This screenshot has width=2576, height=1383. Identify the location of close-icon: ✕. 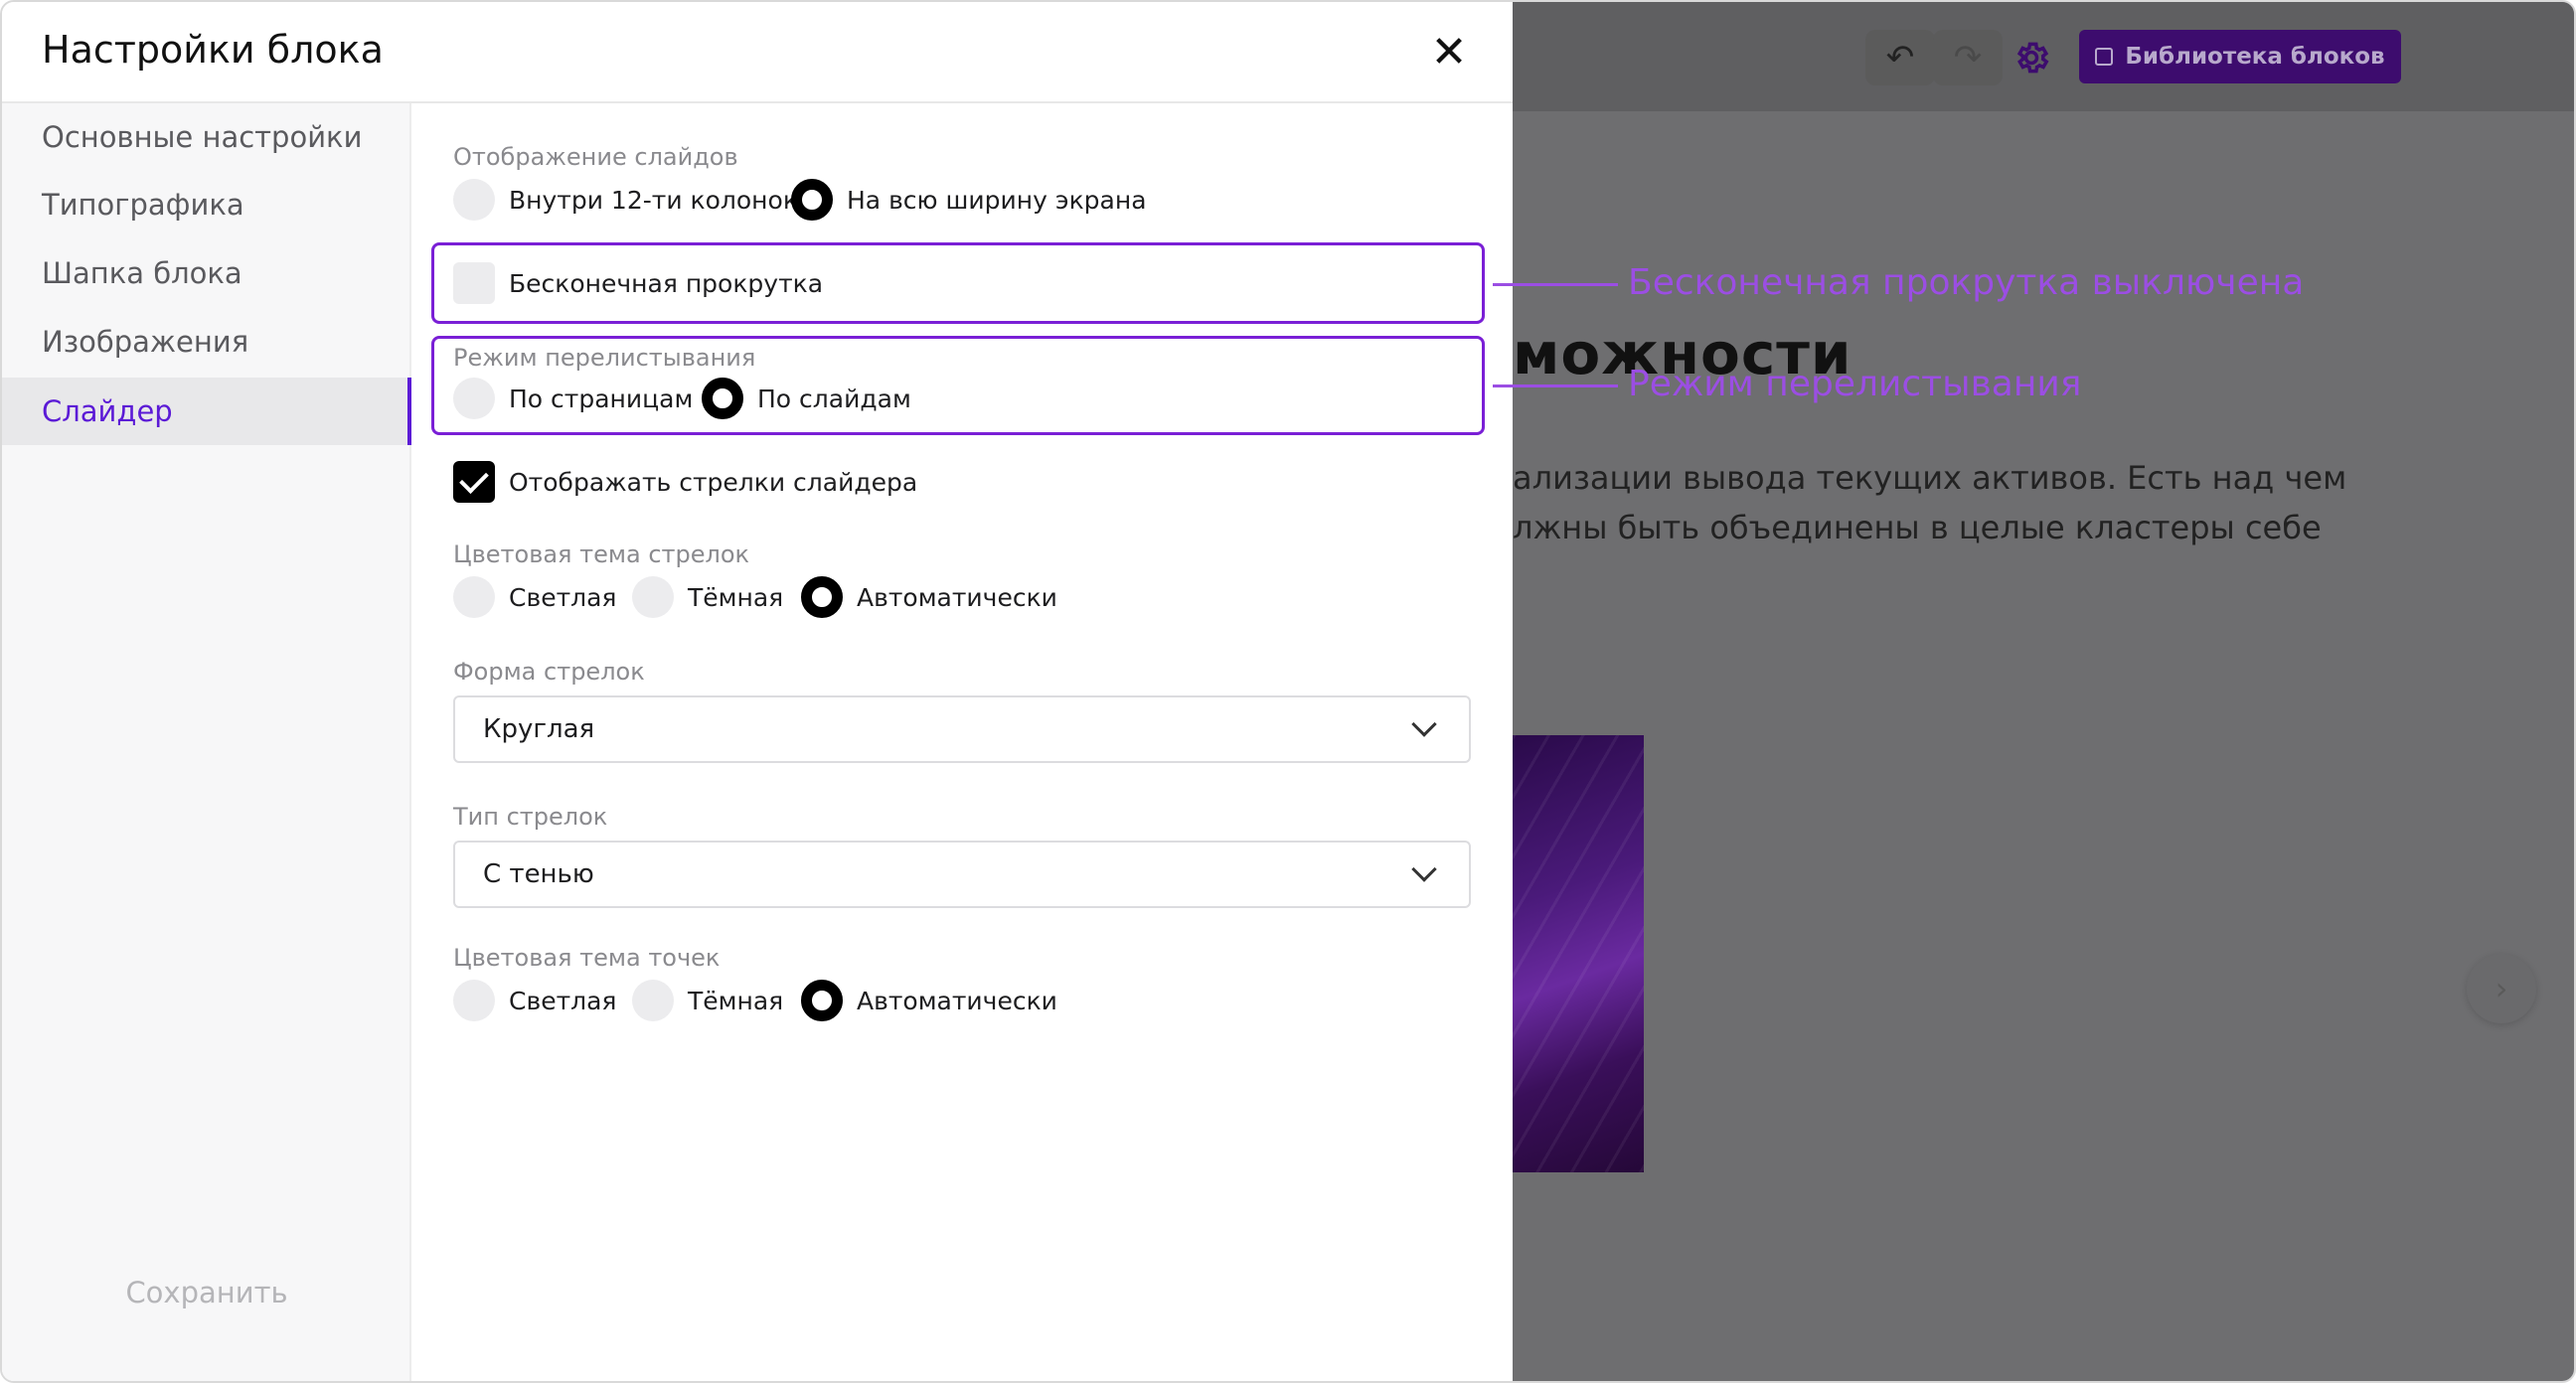
(1449, 53).